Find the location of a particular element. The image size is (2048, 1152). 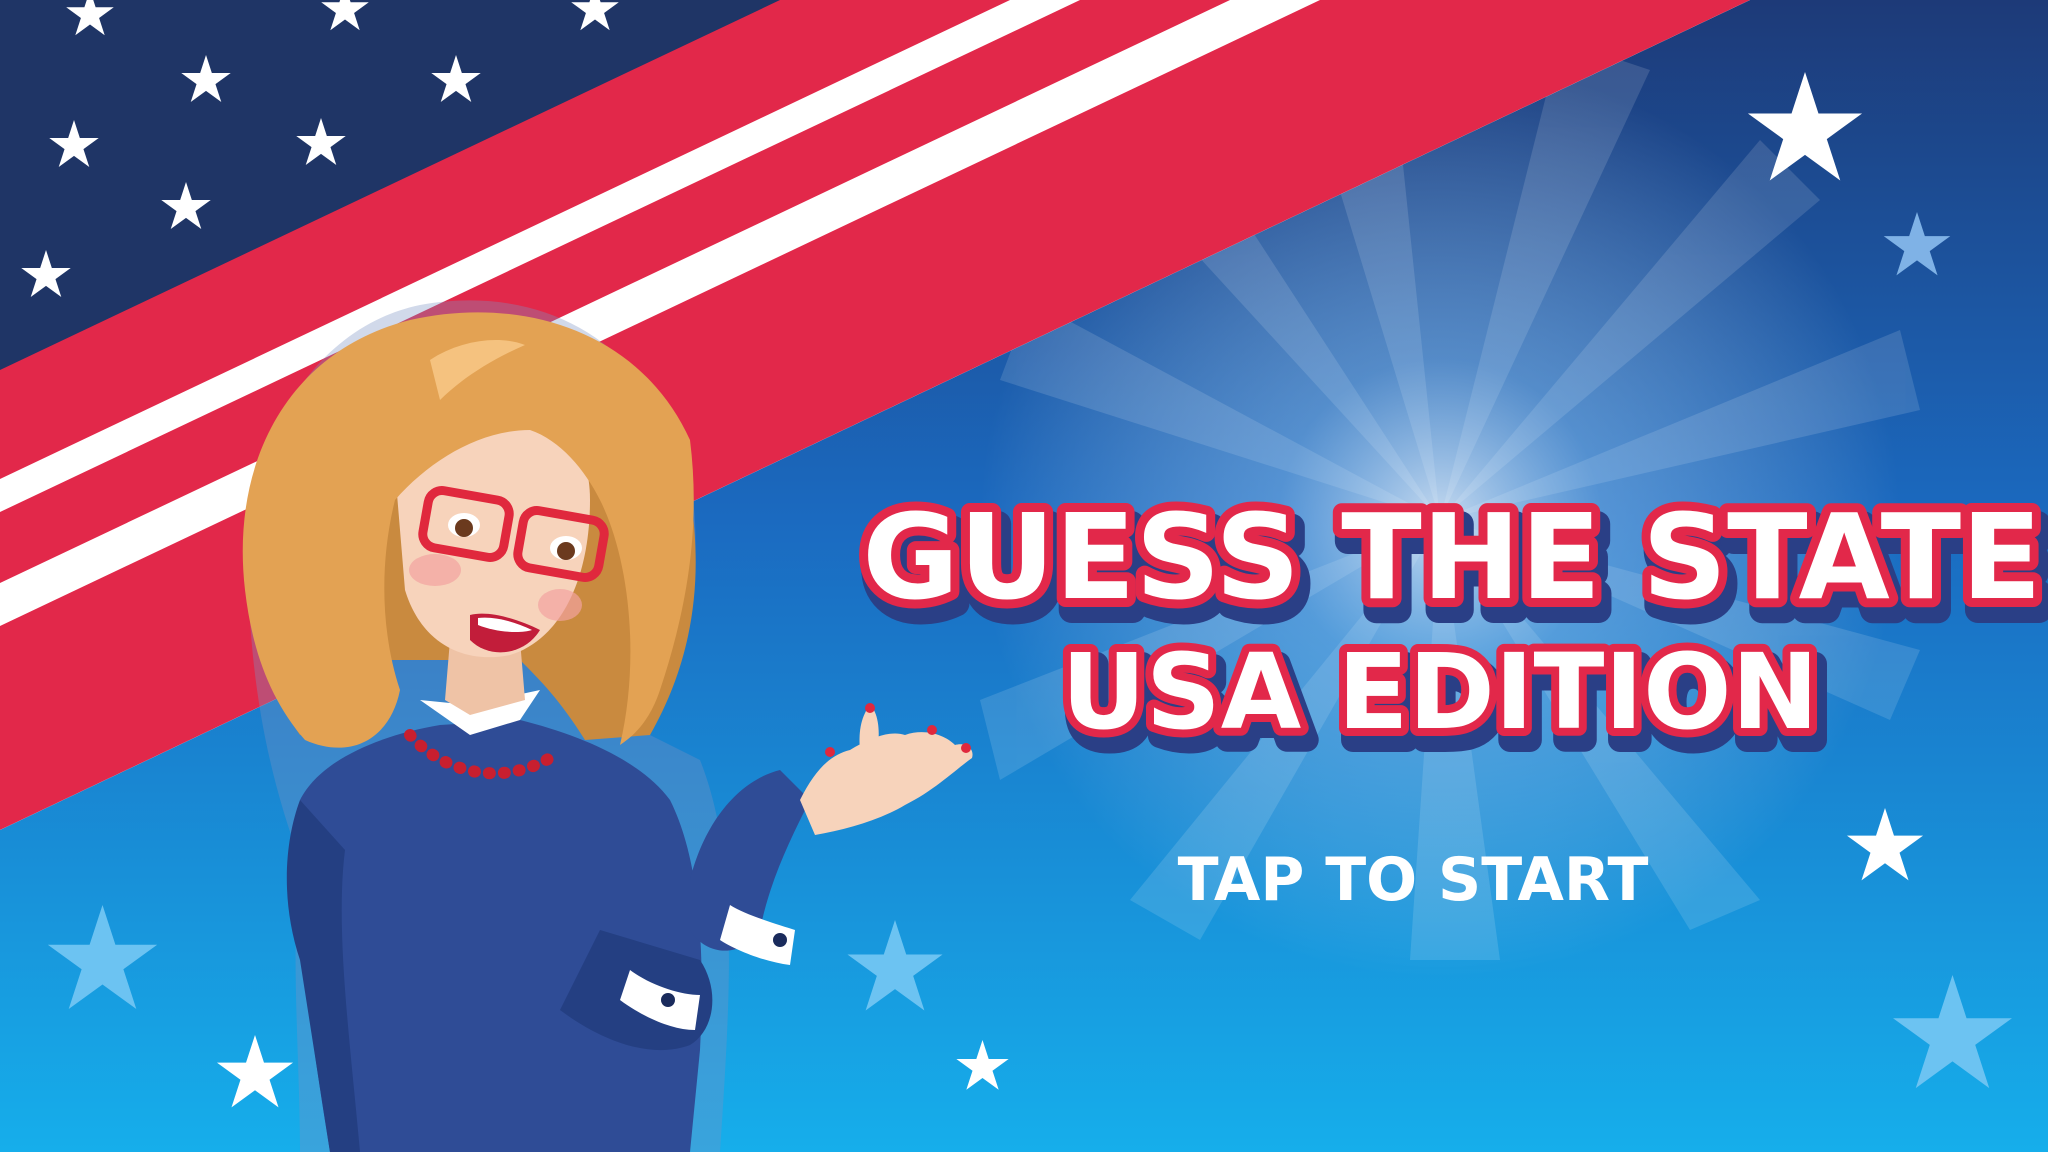

title-line2: USA EDITION is located at coordinates (1439, 692).